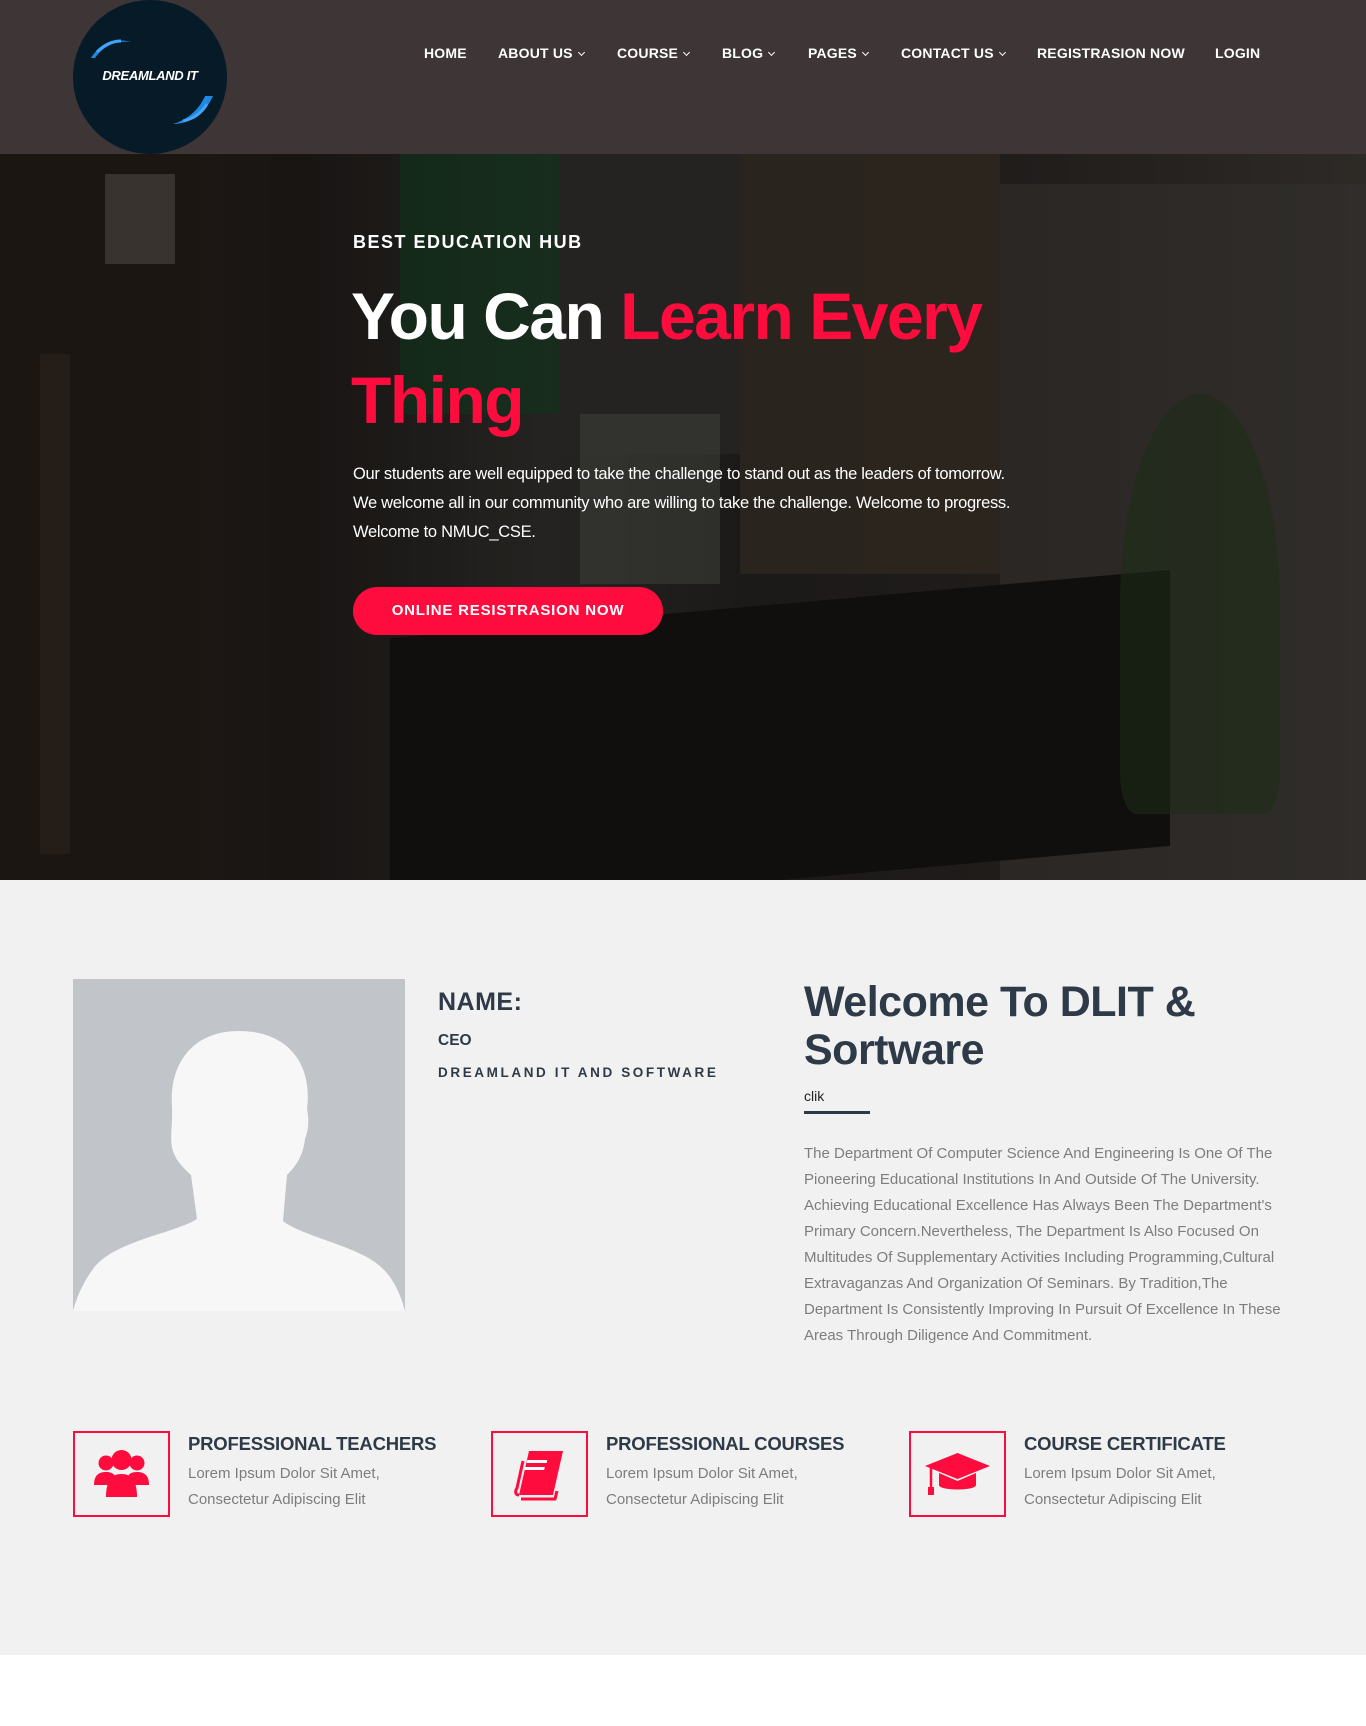  I want to click on profile-role: CEO, so click(455, 1040).